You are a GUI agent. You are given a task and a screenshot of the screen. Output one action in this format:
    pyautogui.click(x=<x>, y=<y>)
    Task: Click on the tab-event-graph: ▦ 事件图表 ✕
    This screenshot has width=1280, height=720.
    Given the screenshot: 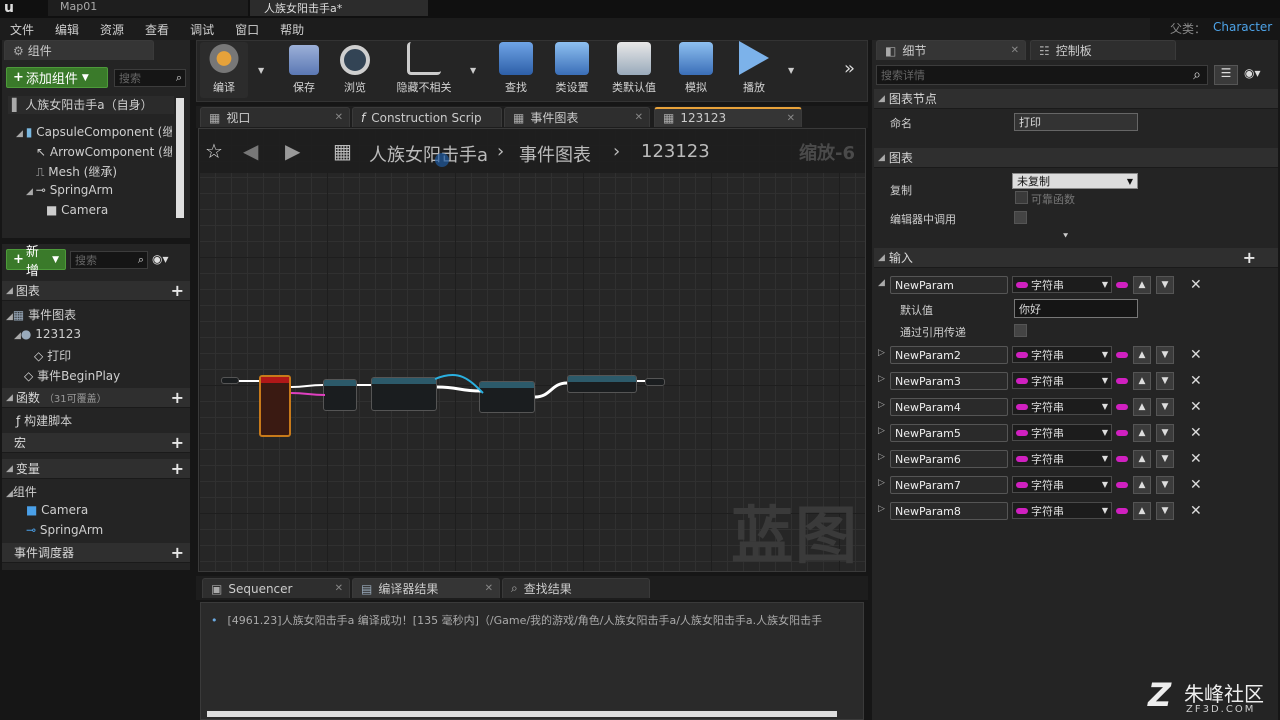 What is the action you would take?
    pyautogui.click(x=577, y=117)
    